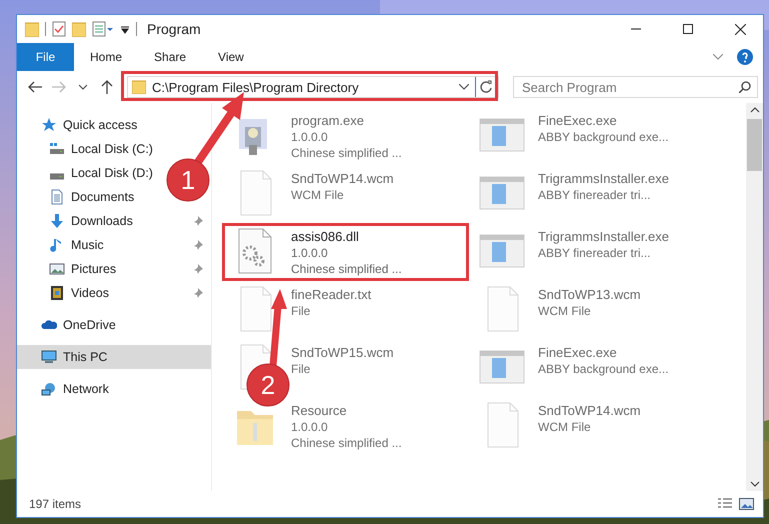 Image resolution: width=769 pixels, height=524 pixels. Describe the element at coordinates (754, 297) in the screenshot. I see `scrollbar` at that location.